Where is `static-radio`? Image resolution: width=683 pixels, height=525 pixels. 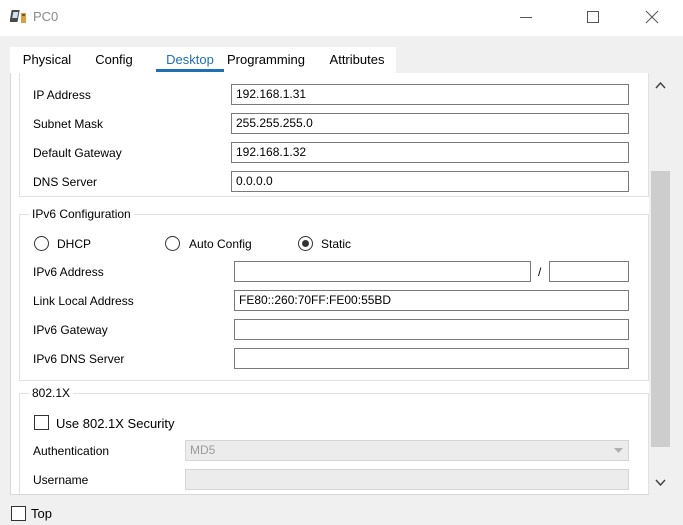 static-radio is located at coordinates (305, 243).